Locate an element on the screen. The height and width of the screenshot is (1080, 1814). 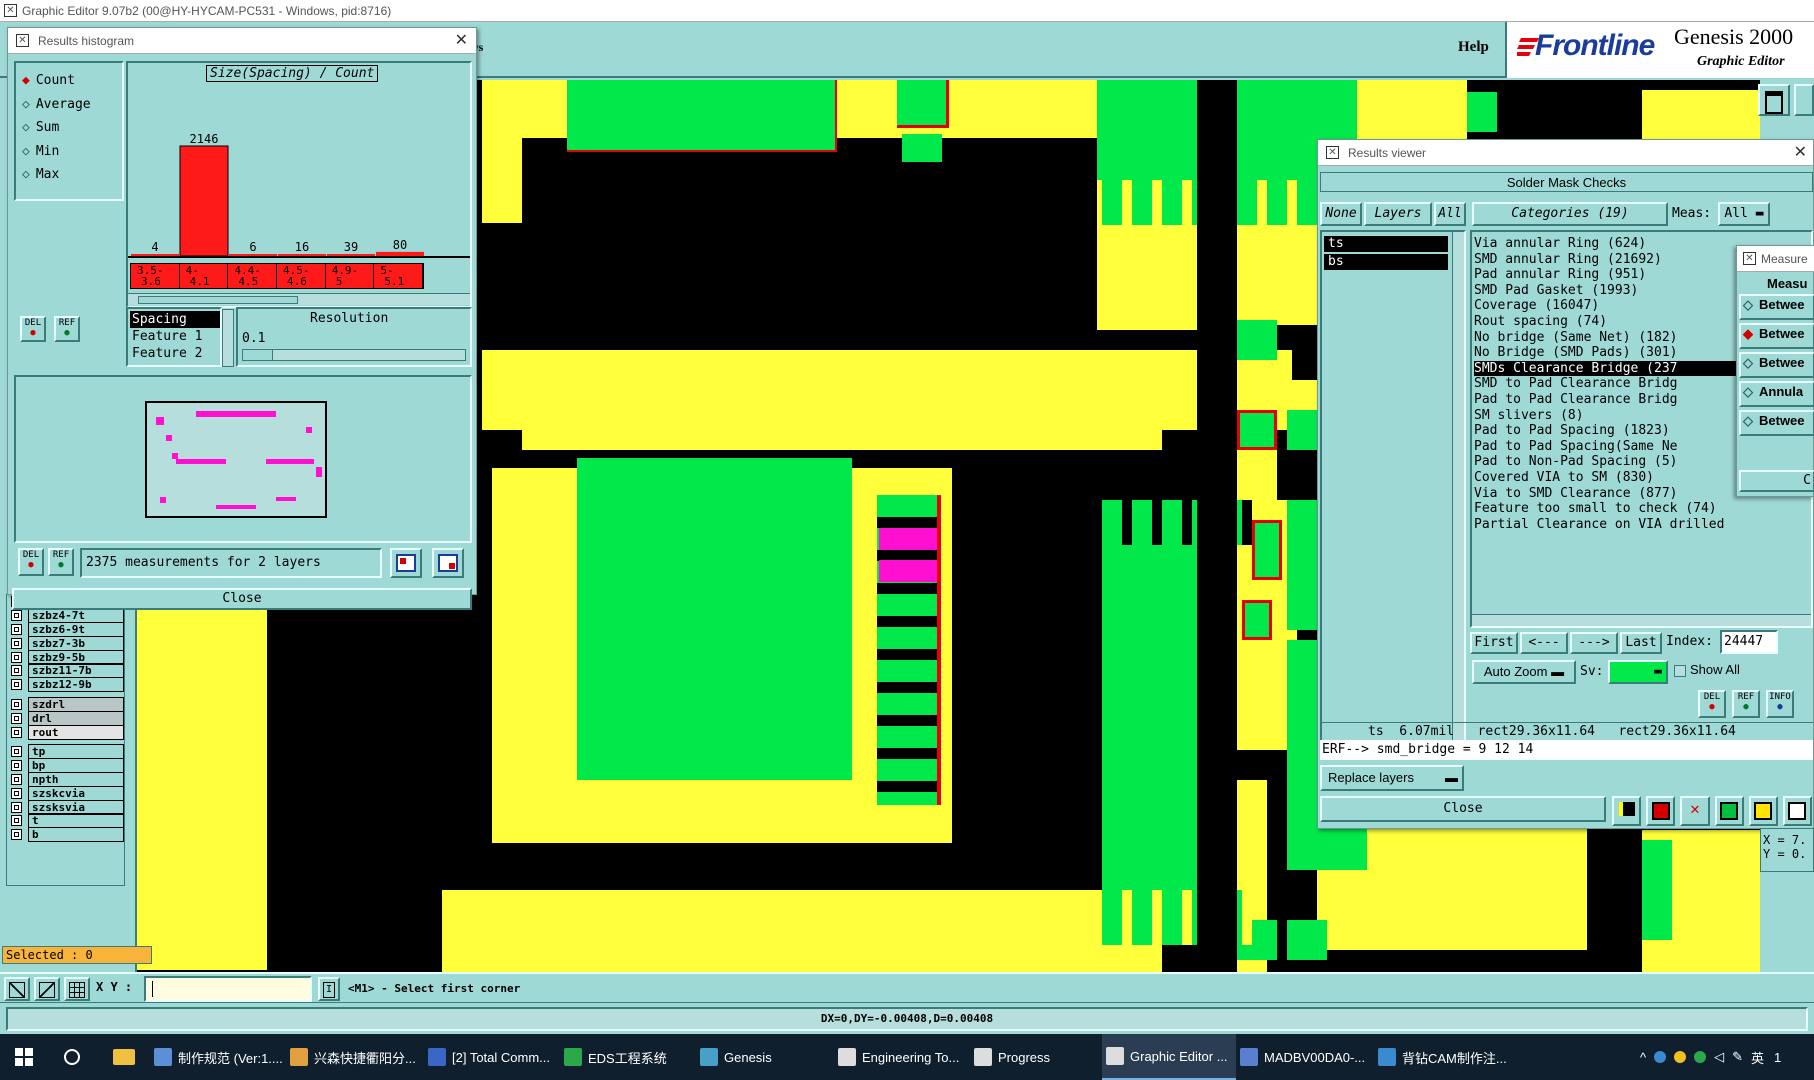
viewer-ref-button: REF ● is located at coordinates (1746, 704).